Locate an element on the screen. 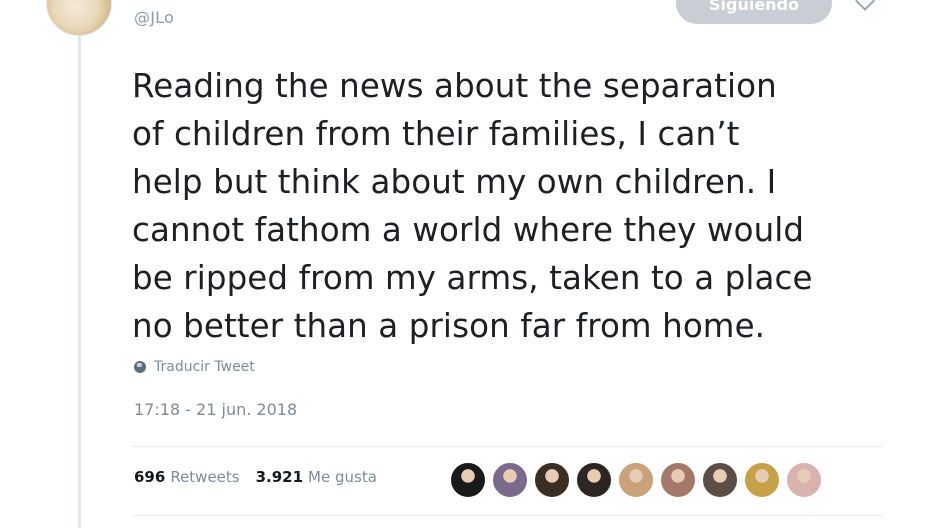  likes-label: Me gusta is located at coordinates (342, 477).